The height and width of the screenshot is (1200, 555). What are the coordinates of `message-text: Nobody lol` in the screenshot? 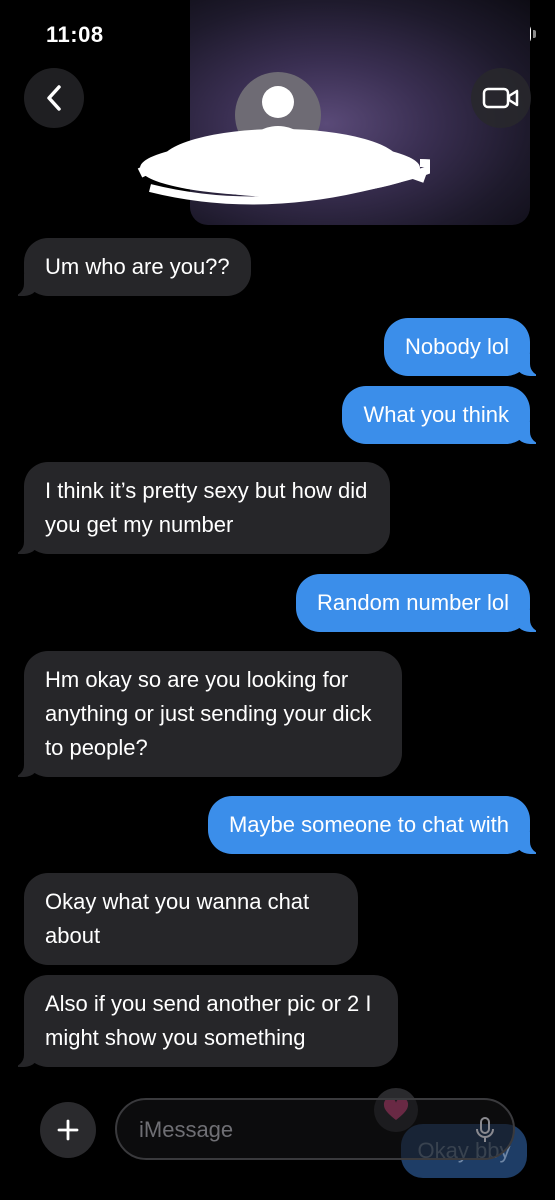 It's located at (457, 346).